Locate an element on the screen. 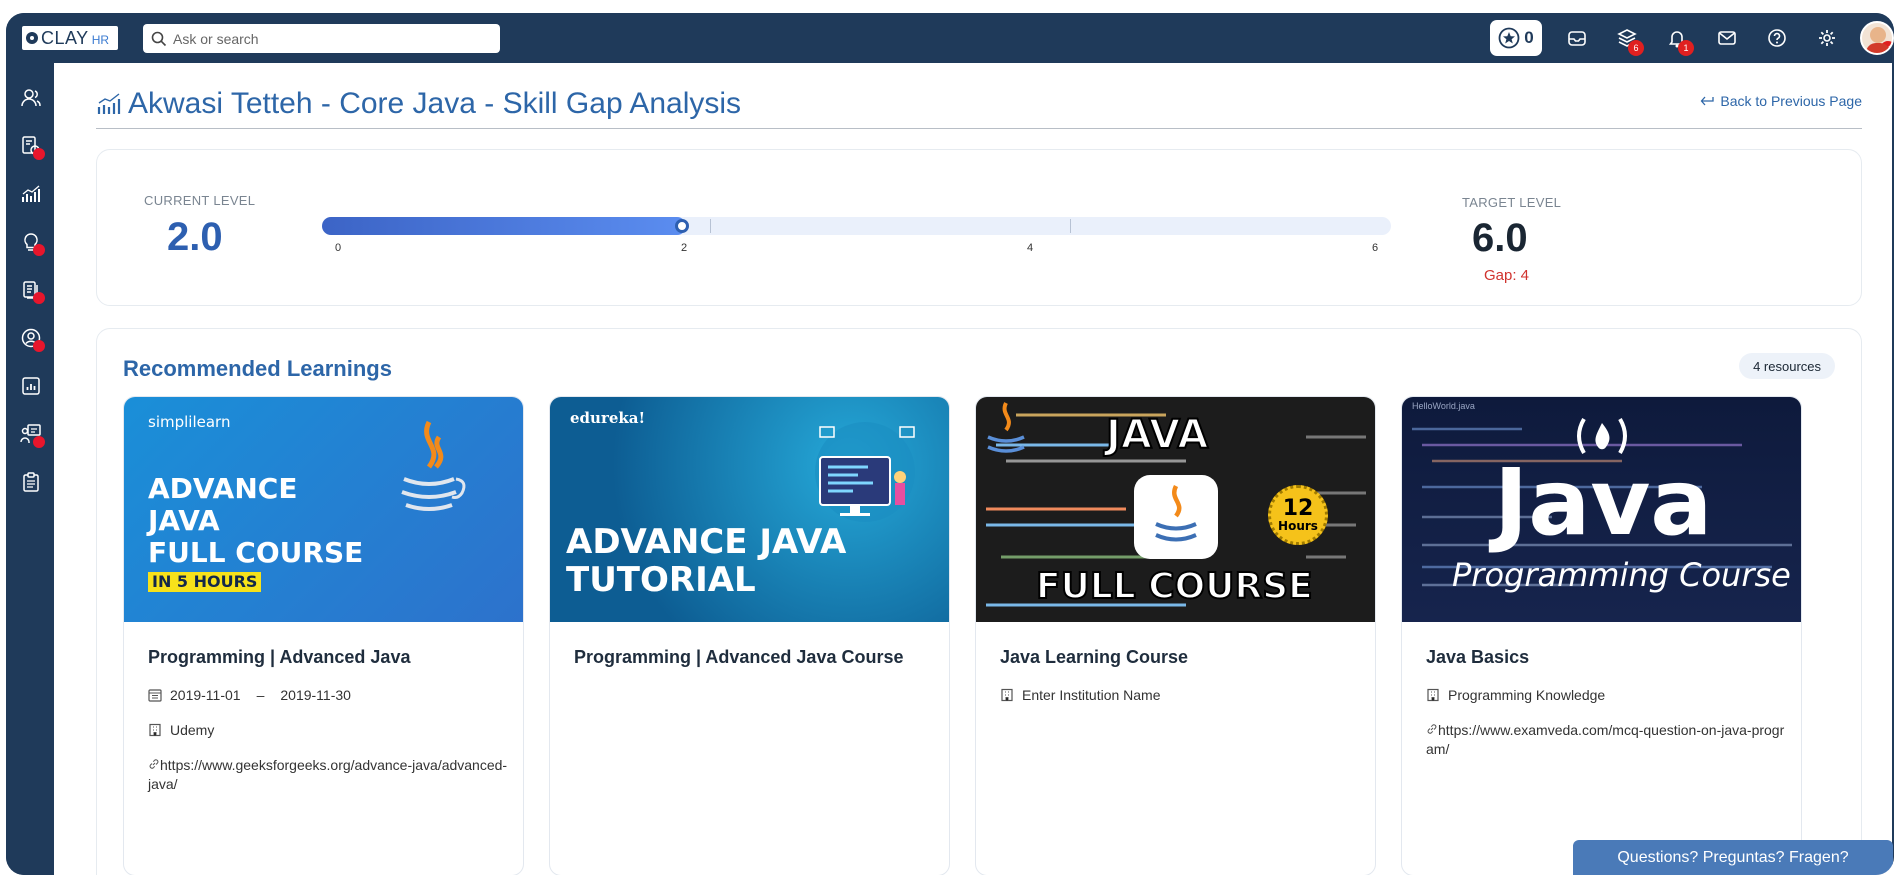  help-chat-tab: Questions? Preguntas? Fragen? is located at coordinates (1733, 857).